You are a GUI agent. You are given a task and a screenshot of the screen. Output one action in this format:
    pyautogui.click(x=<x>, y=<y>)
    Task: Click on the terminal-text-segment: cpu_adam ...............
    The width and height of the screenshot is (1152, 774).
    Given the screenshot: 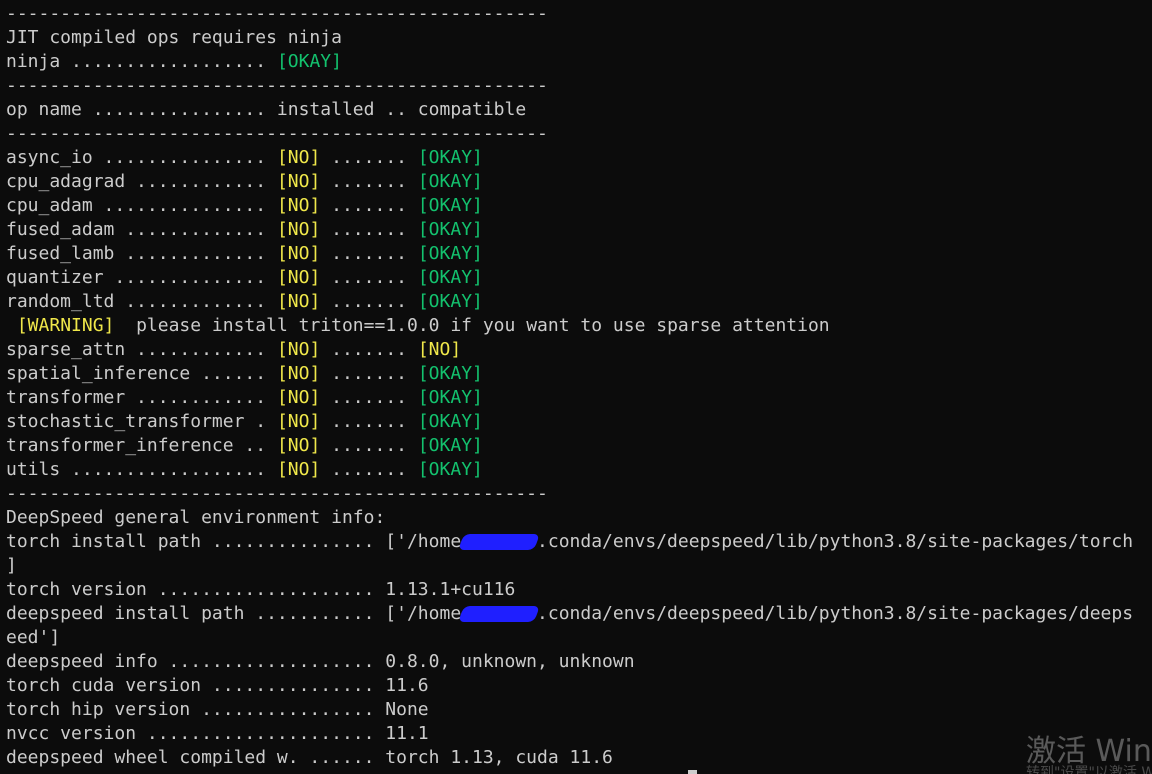 What is the action you would take?
    pyautogui.click(x=141, y=205)
    